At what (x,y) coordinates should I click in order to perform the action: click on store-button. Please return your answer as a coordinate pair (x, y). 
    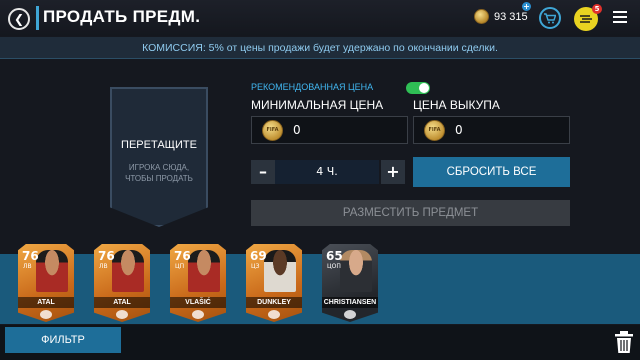
    Looking at the image, I should click on (550, 18).